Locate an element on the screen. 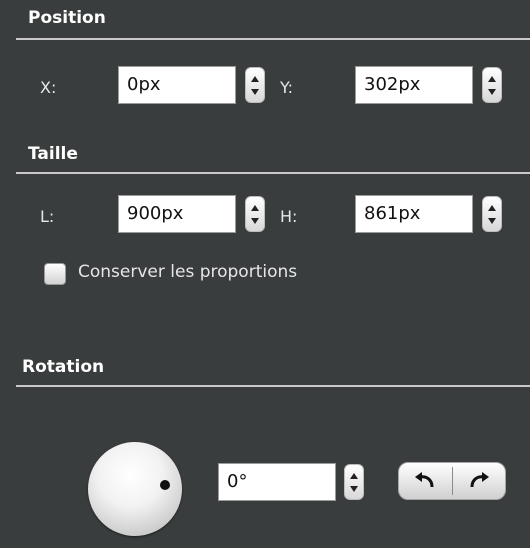  rotate-left-button is located at coordinates (425, 481).